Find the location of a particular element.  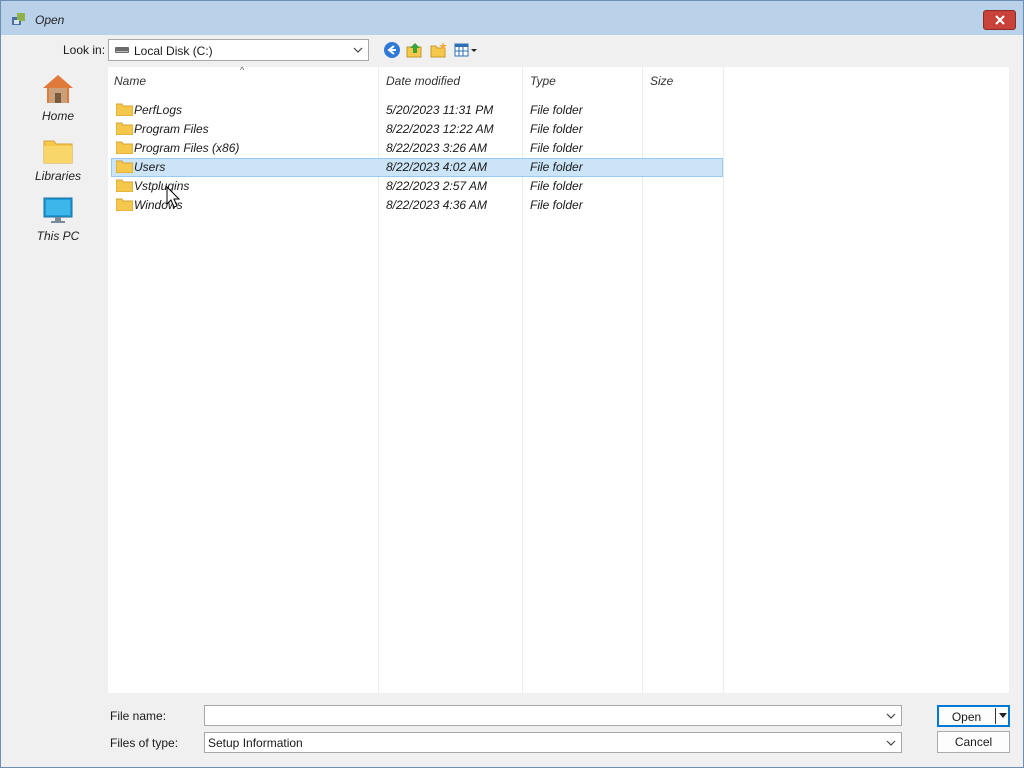

mouse-cursor-icon is located at coordinates (173, 197).